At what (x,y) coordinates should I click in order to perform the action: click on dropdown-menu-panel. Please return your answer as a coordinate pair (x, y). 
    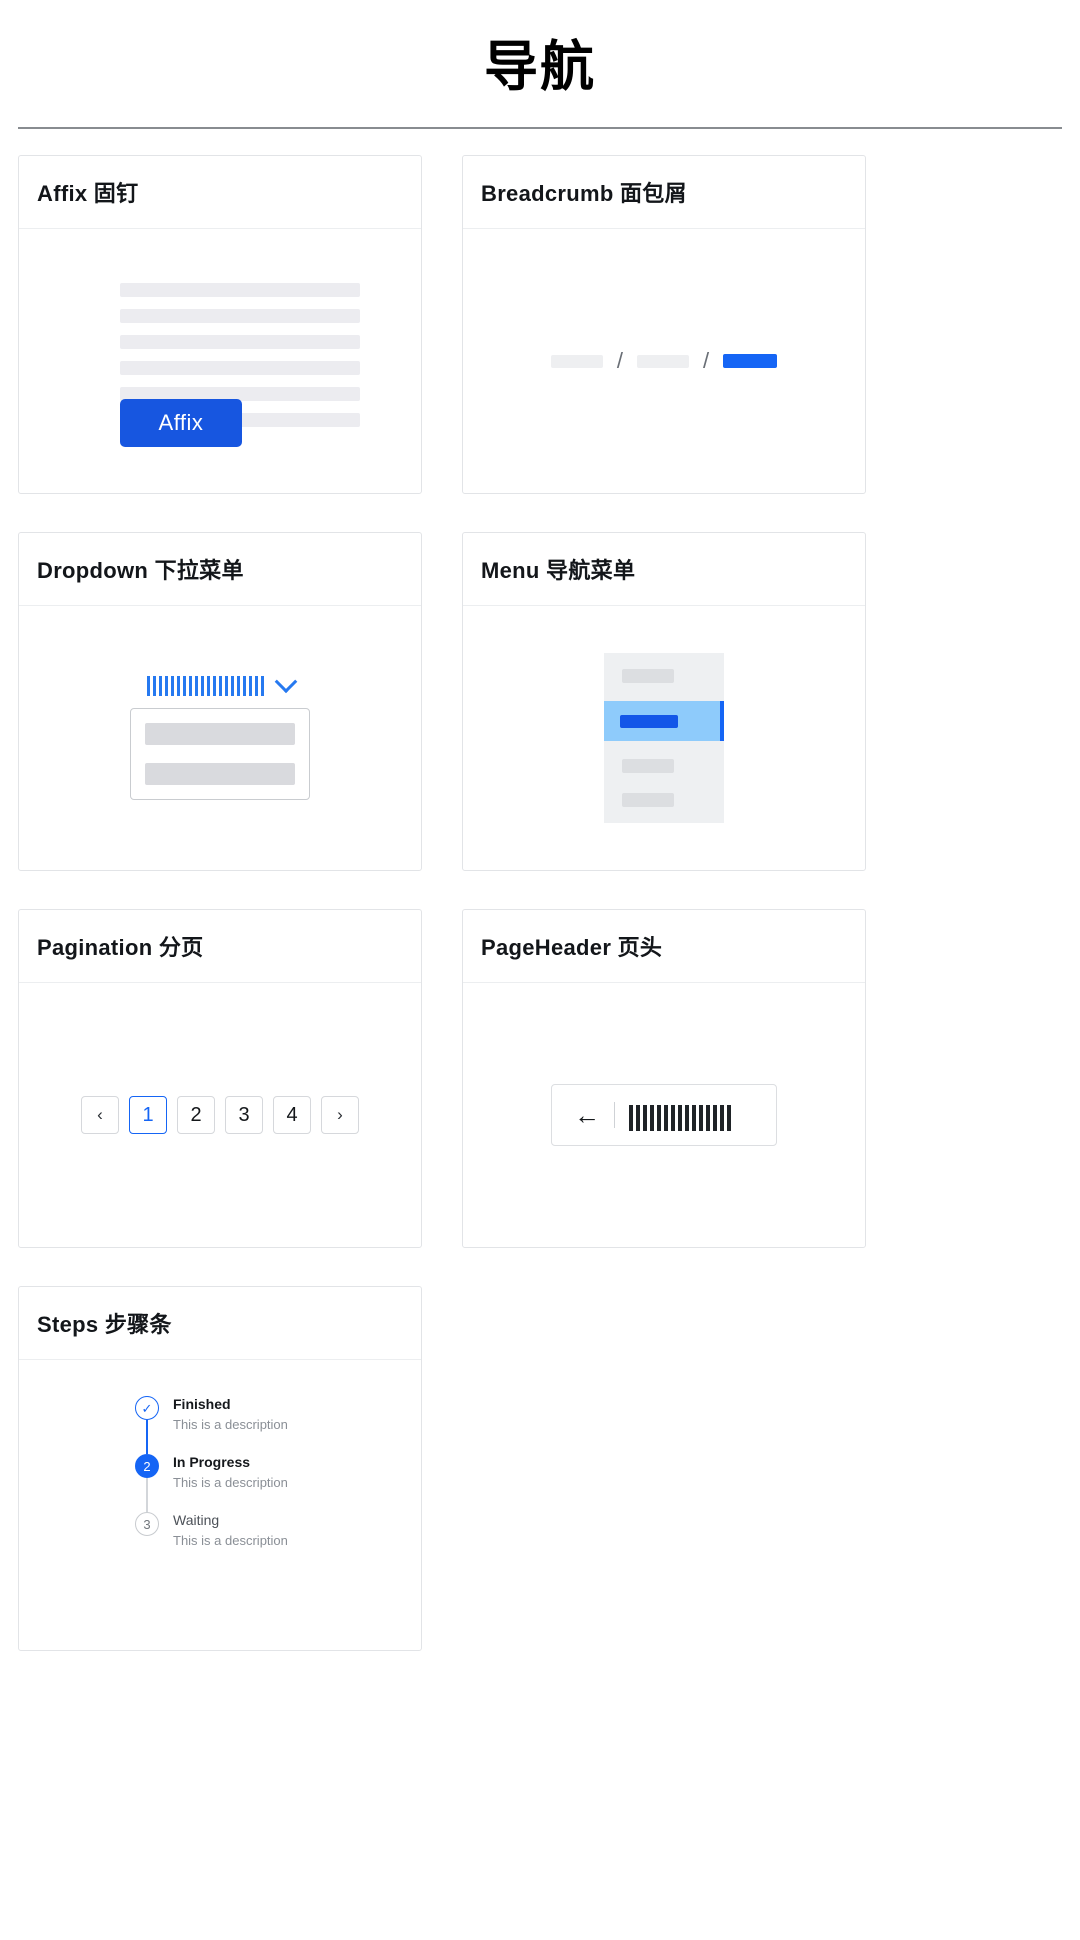
    Looking at the image, I should click on (220, 754).